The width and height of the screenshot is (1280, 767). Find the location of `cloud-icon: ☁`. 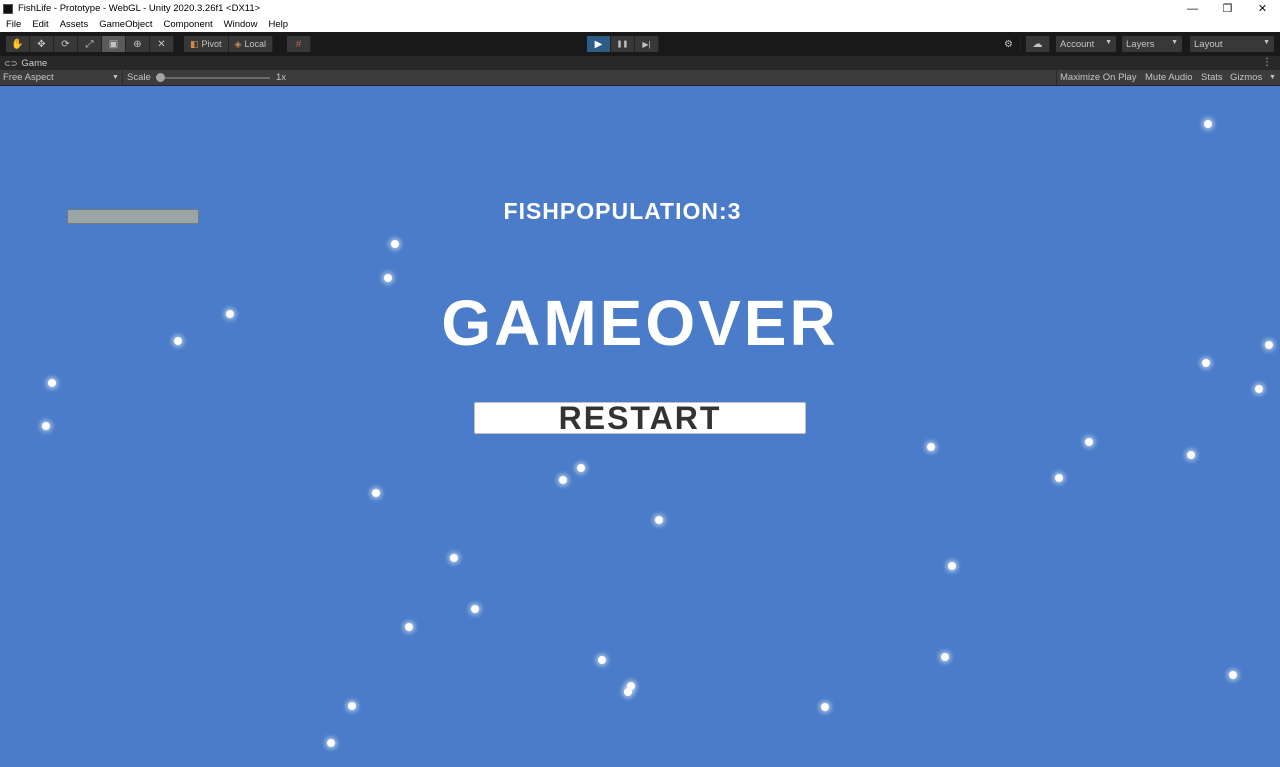

cloud-icon: ☁ is located at coordinates (1038, 44).